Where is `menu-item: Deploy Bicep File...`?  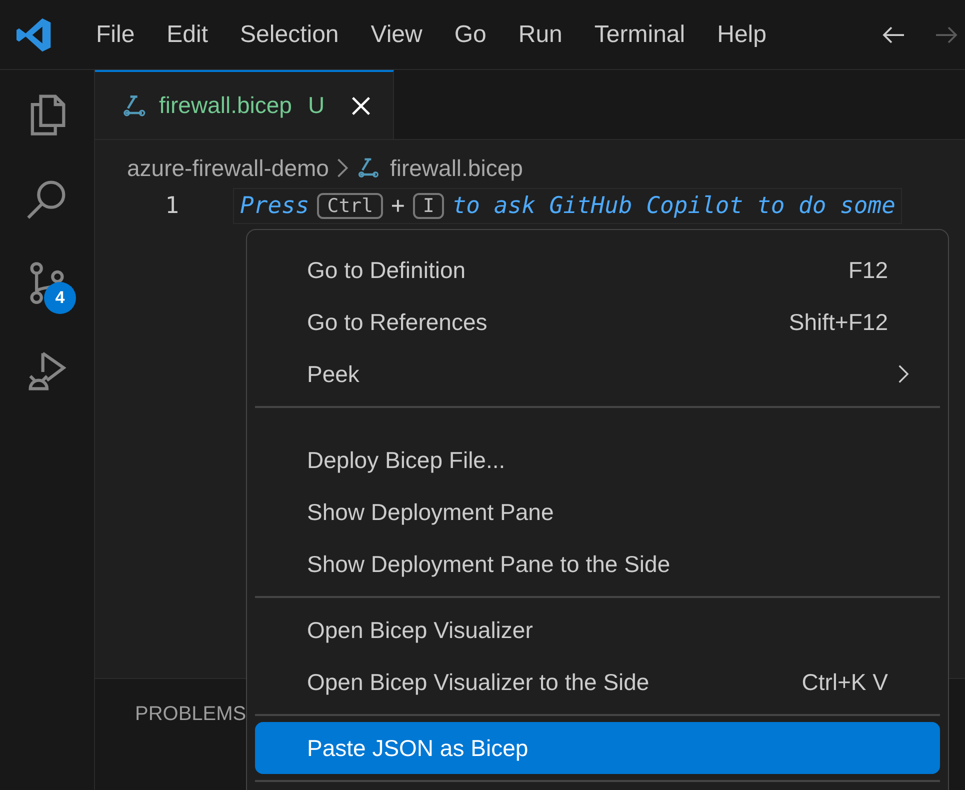
menu-item: Deploy Bicep File... is located at coordinates (597, 460).